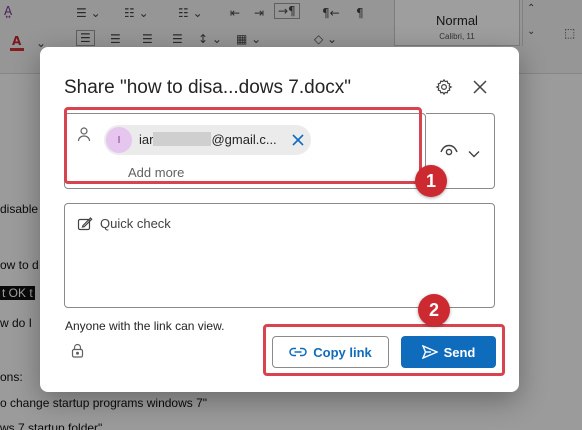 The image size is (582, 430). Describe the element at coordinates (85, 226) in the screenshot. I see `message-pencil-icon` at that location.